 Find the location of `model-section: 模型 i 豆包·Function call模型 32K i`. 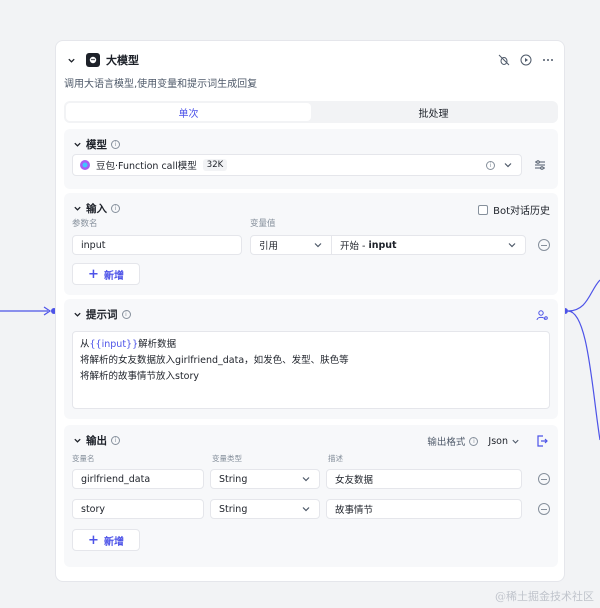

model-section: 模型 i 豆包·Function call模型 32K i is located at coordinates (311, 159).